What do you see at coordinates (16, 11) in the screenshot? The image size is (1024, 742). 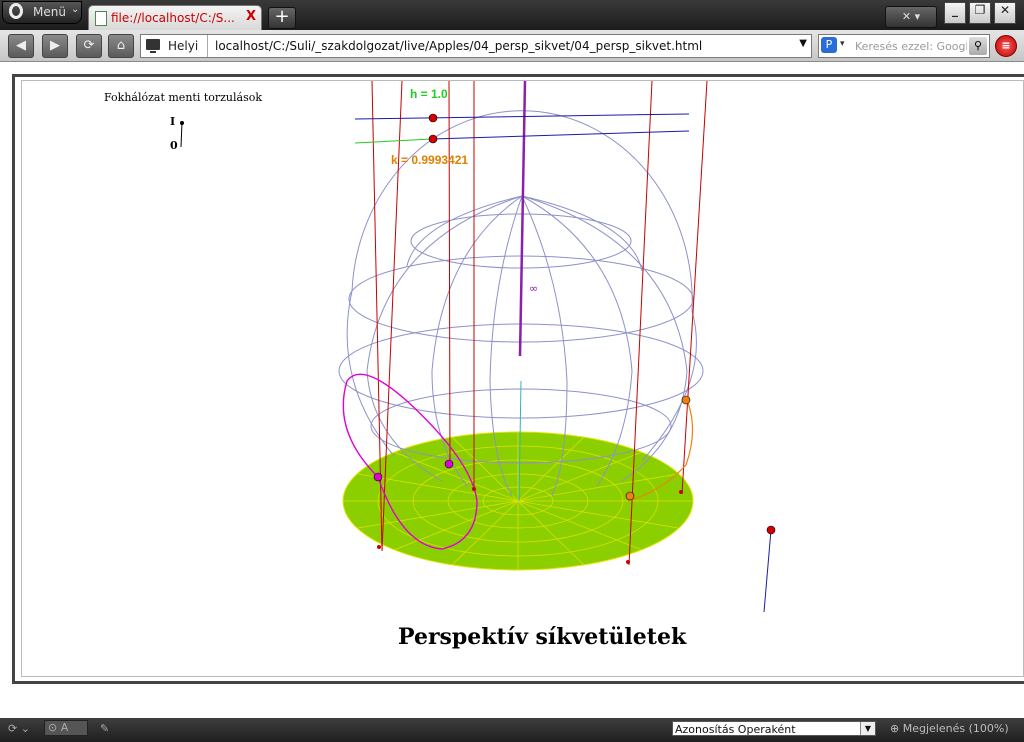 I see `opera-logo-icon` at bounding box center [16, 11].